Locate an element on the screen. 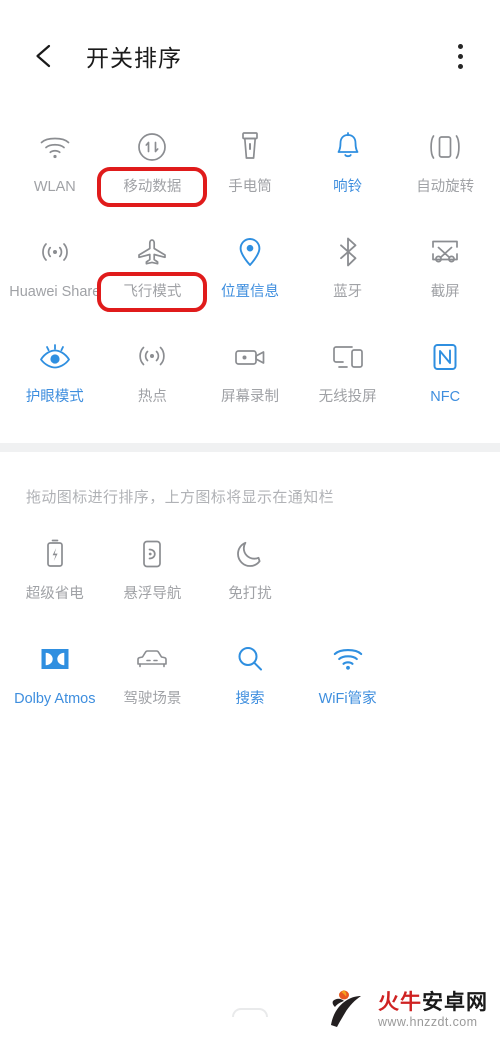 The height and width of the screenshot is (1039, 500). tile-label: 热点 is located at coordinates (152, 397).